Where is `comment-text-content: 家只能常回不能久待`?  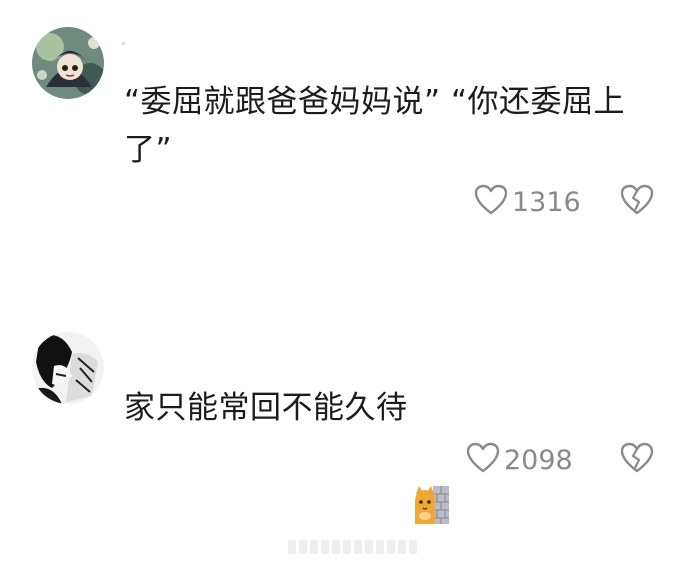 comment-text-content: 家只能常回不能久待 is located at coordinates (266, 408).